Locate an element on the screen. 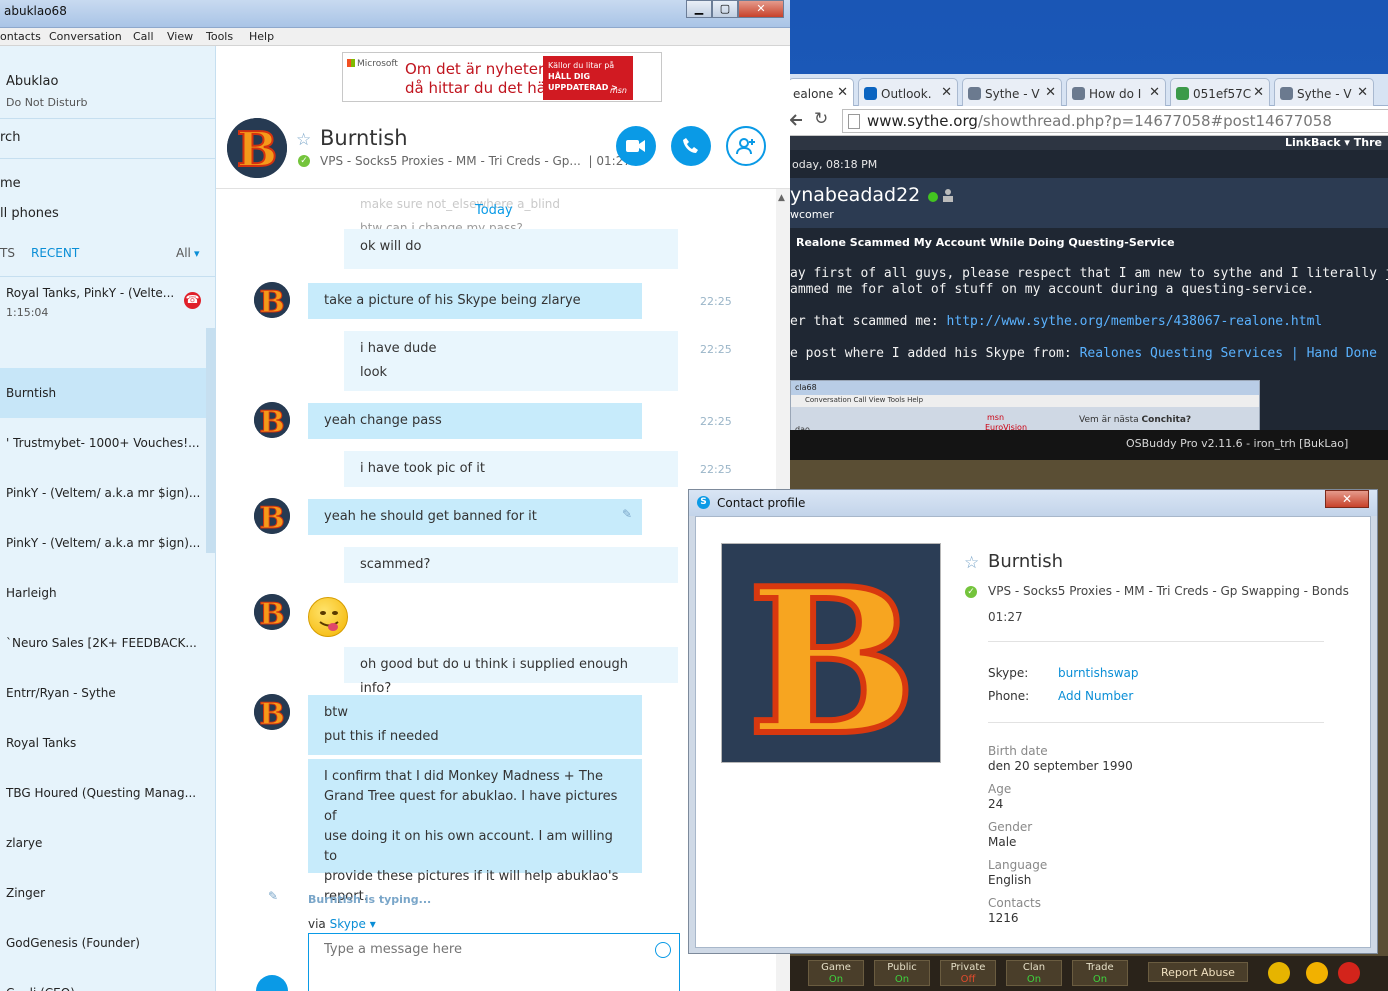 The width and height of the screenshot is (1388, 991). menu-help: Help is located at coordinates (261, 36).